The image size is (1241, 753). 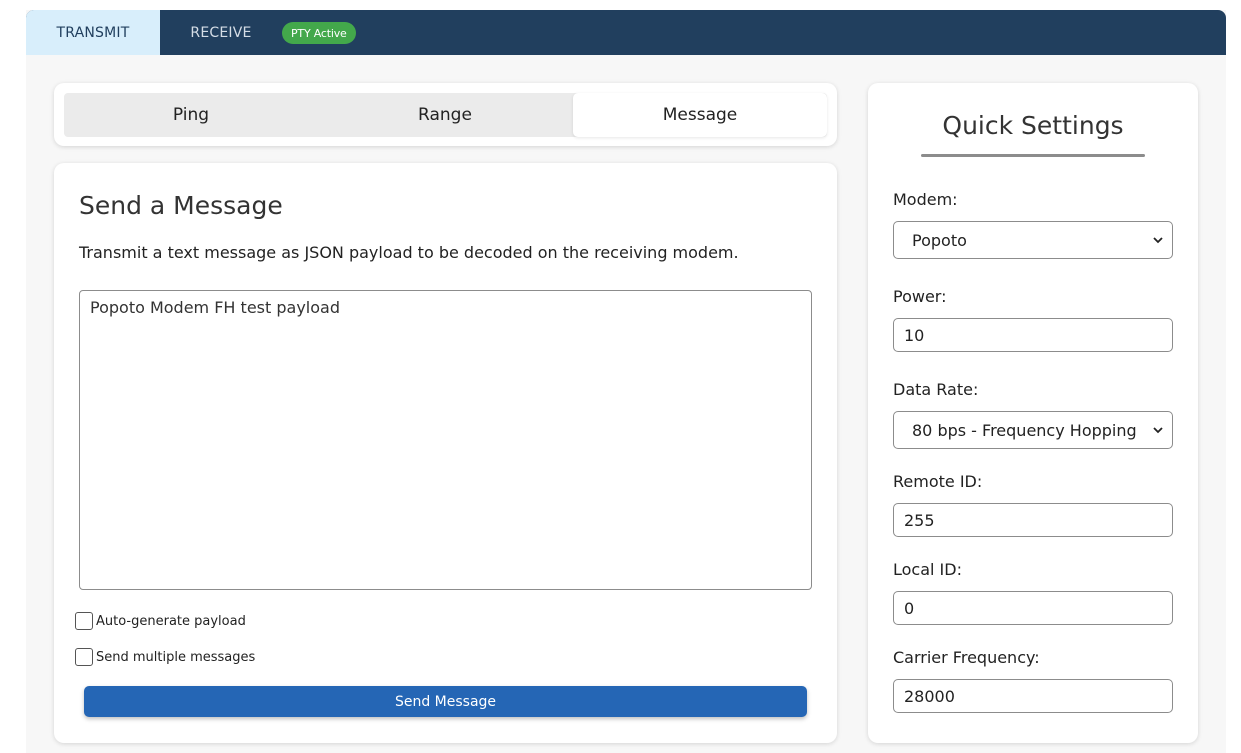 I want to click on tab-receive: RECEIVE, so click(x=221, y=32).